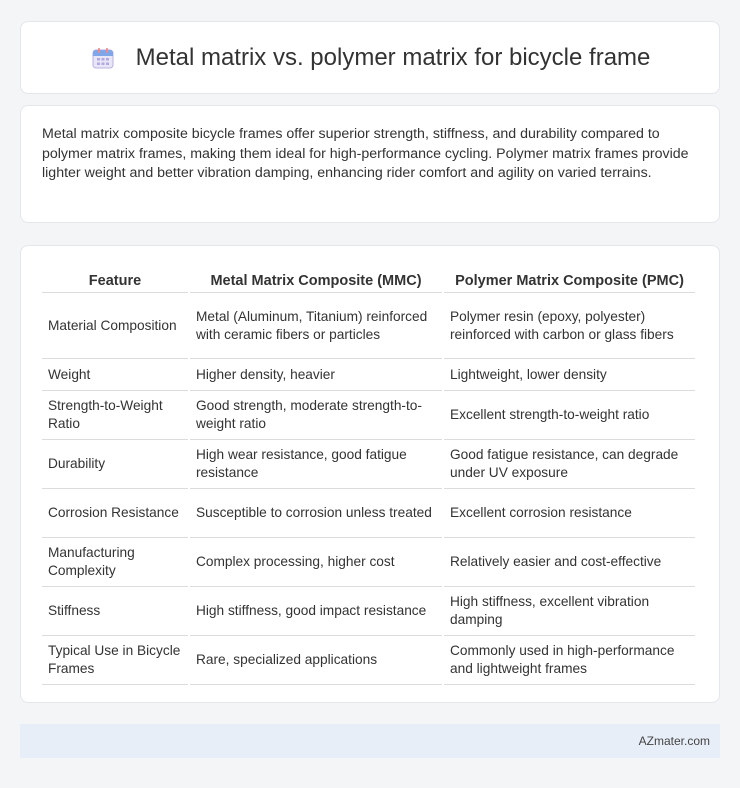  I want to click on cell-mmc: Rare, specialized applications, so click(316, 660).